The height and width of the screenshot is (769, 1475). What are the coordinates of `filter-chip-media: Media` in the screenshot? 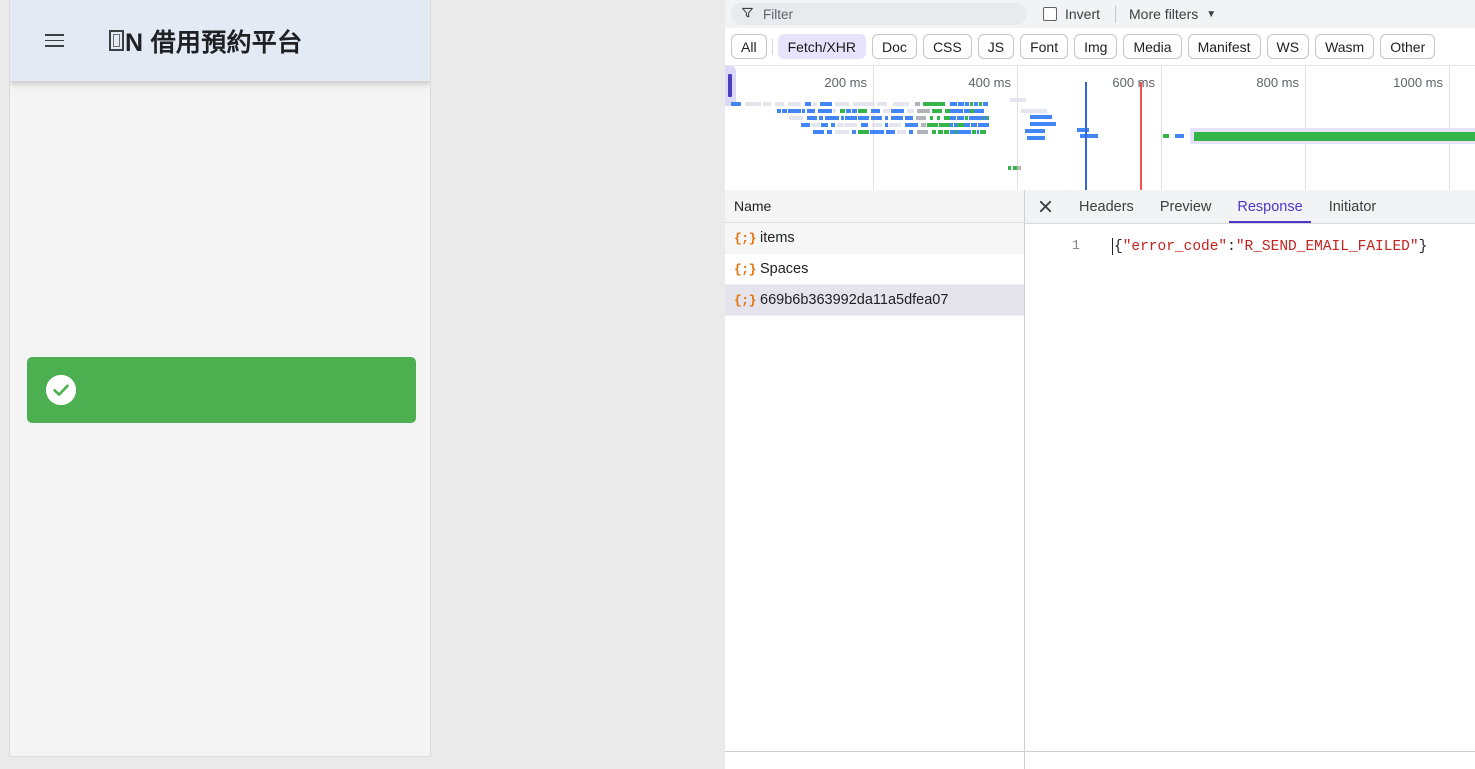 It's located at (1152, 46).